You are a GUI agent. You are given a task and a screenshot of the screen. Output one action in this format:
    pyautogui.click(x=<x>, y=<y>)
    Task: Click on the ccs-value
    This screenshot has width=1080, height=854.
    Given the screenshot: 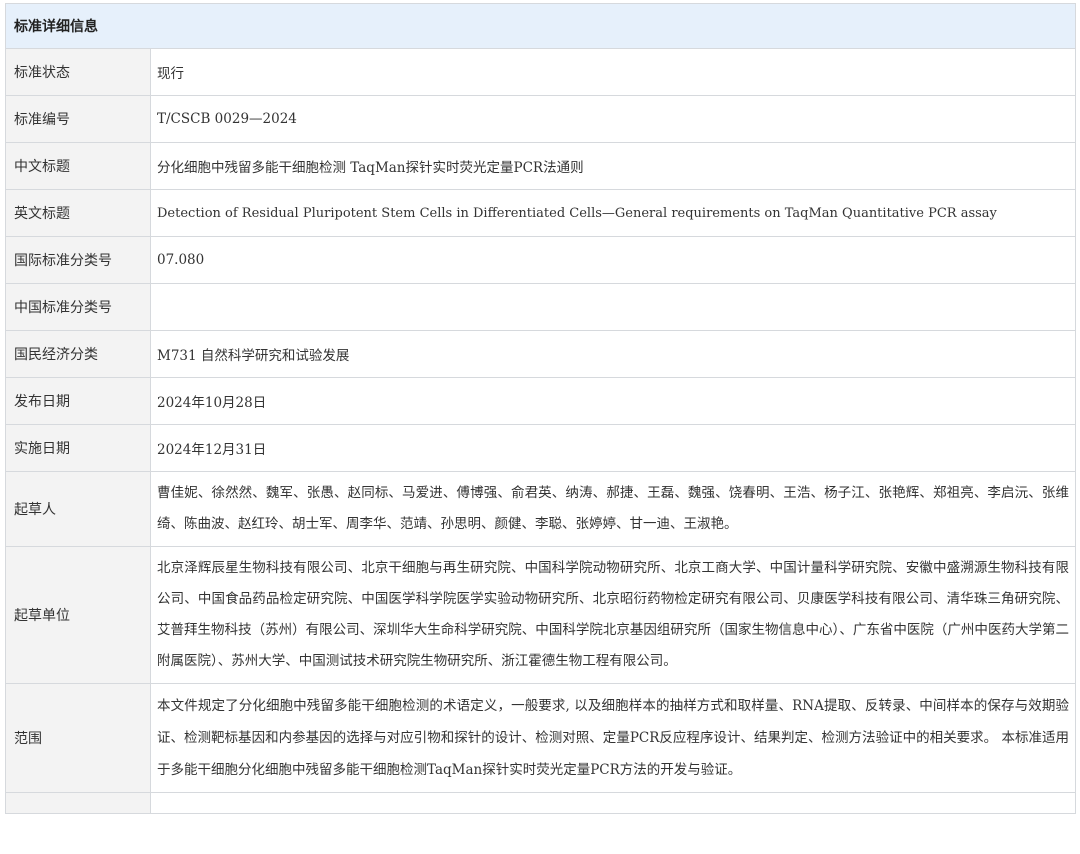 What is the action you would take?
    pyautogui.click(x=613, y=307)
    